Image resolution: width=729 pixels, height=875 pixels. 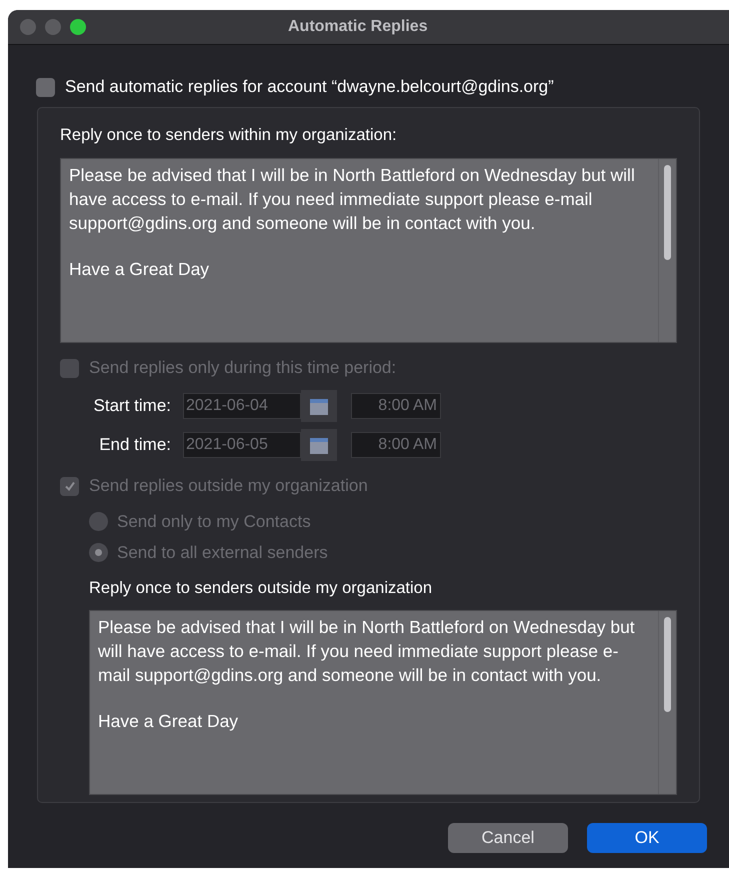 What do you see at coordinates (222, 553) in the screenshot?
I see `radio-label: Send to all external senders` at bounding box center [222, 553].